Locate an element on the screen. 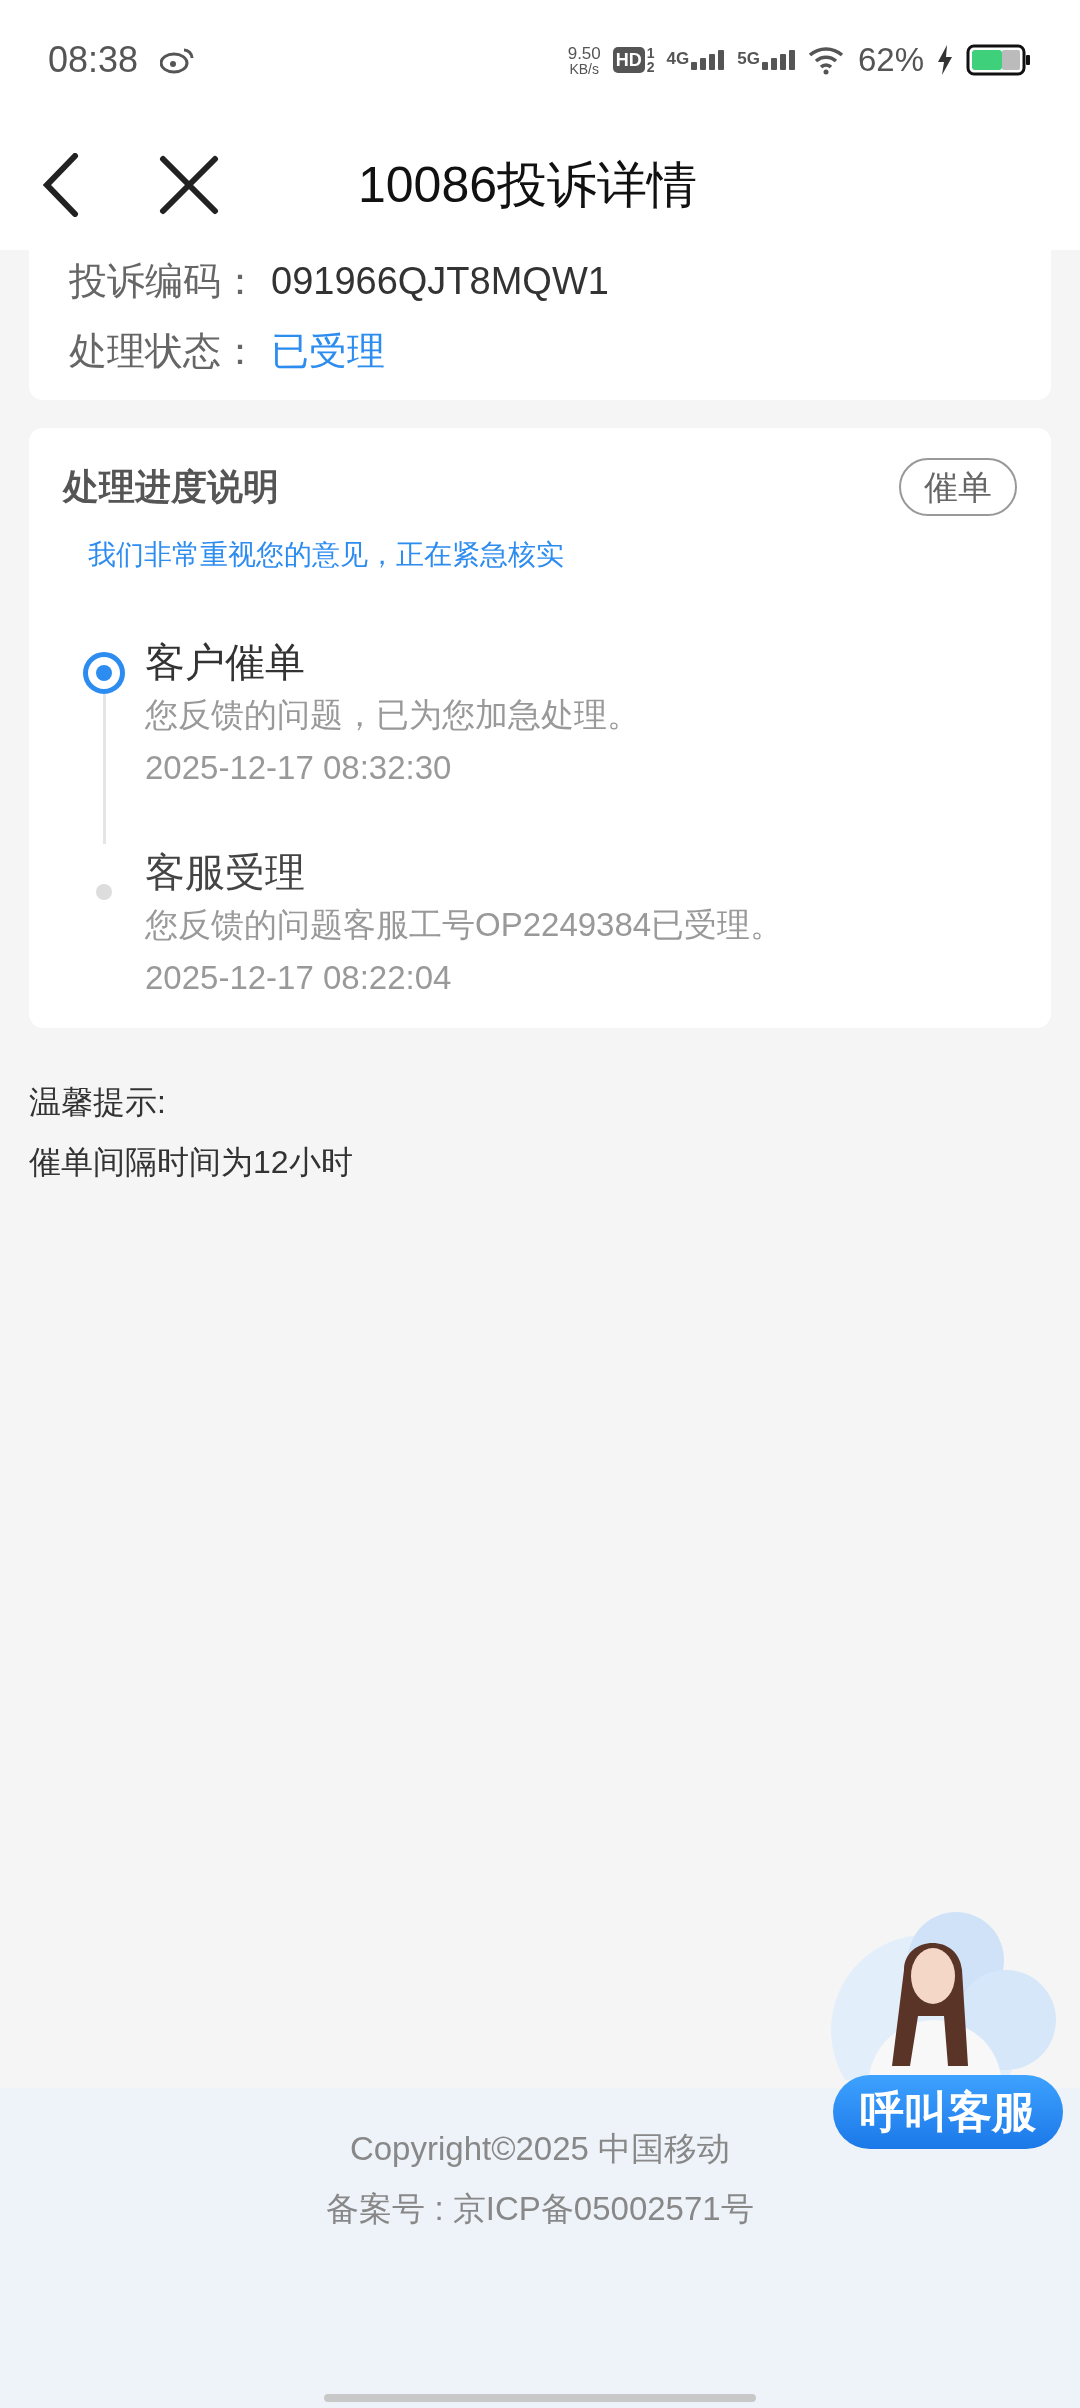 The image size is (1080, 2408). hd-badge: HD is located at coordinates (628, 60).